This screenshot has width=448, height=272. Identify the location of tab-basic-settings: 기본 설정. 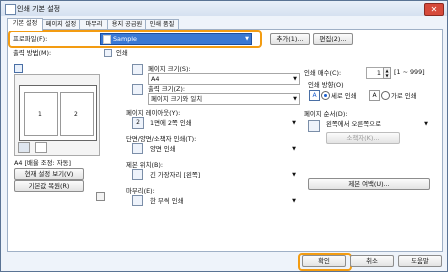
(25, 24).